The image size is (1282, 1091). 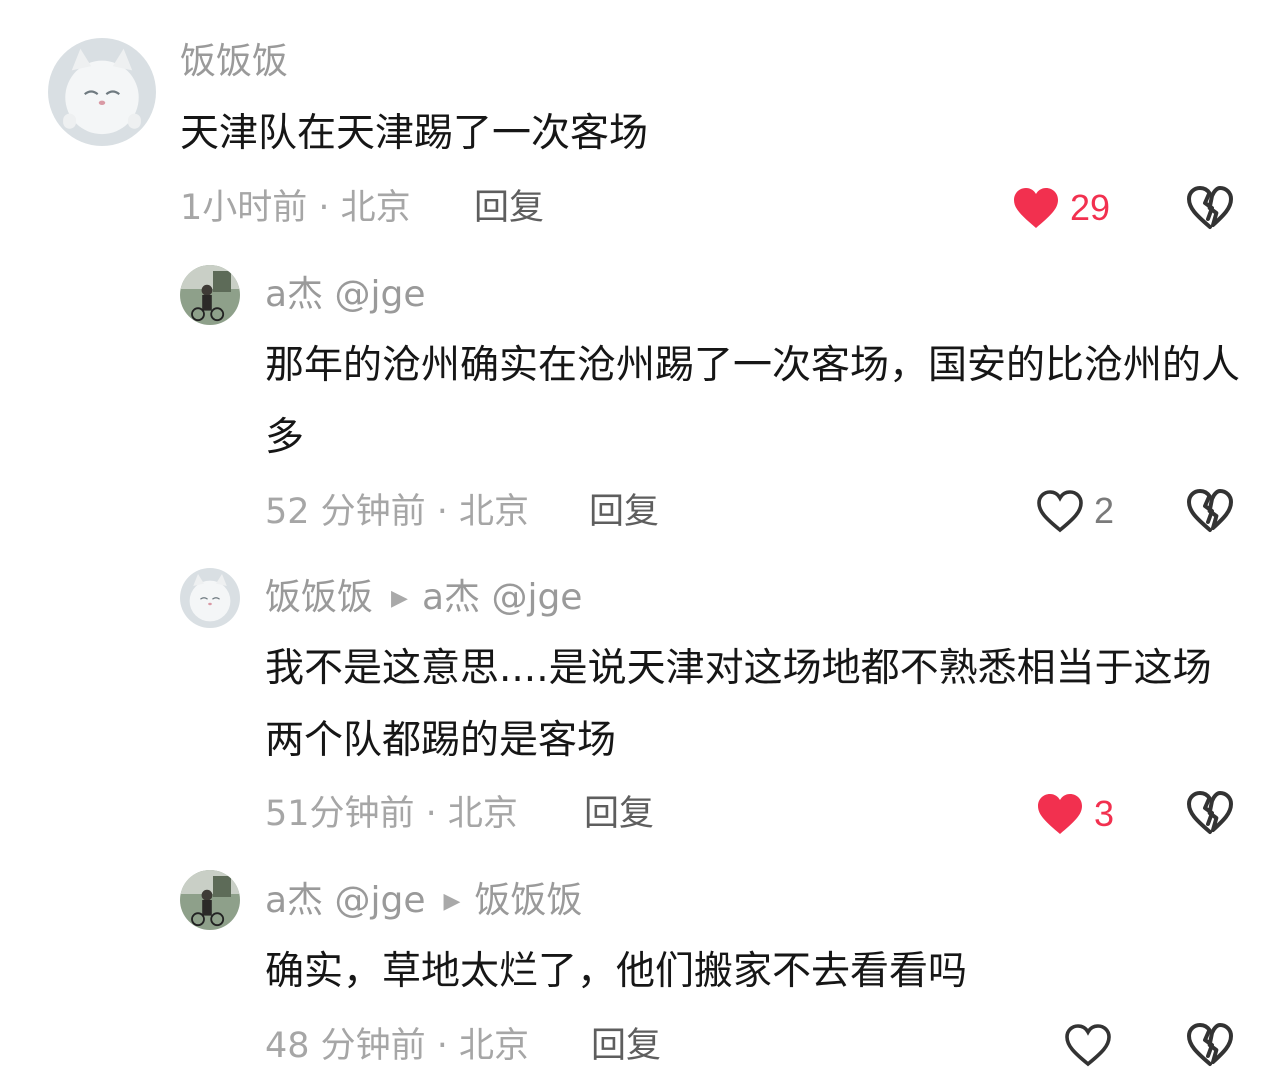 I want to click on comment-author: 饭饭饭 ▶ a杰 @jge, so click(x=423, y=598).